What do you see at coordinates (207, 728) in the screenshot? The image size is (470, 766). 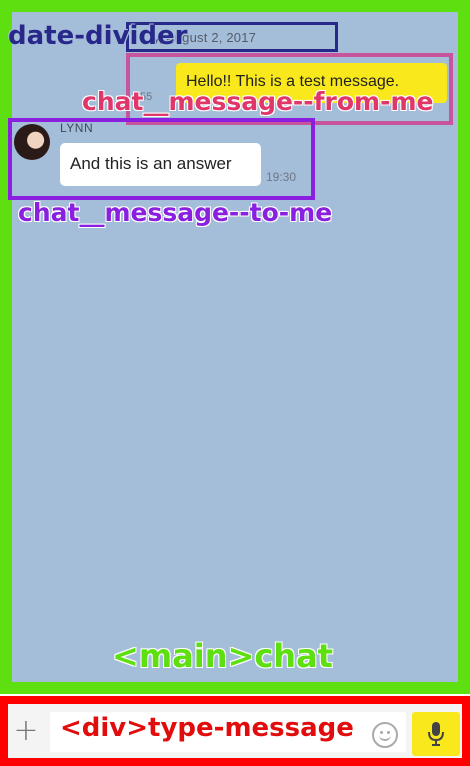 I see `annotation-label-type-message: <div>type-message` at bounding box center [207, 728].